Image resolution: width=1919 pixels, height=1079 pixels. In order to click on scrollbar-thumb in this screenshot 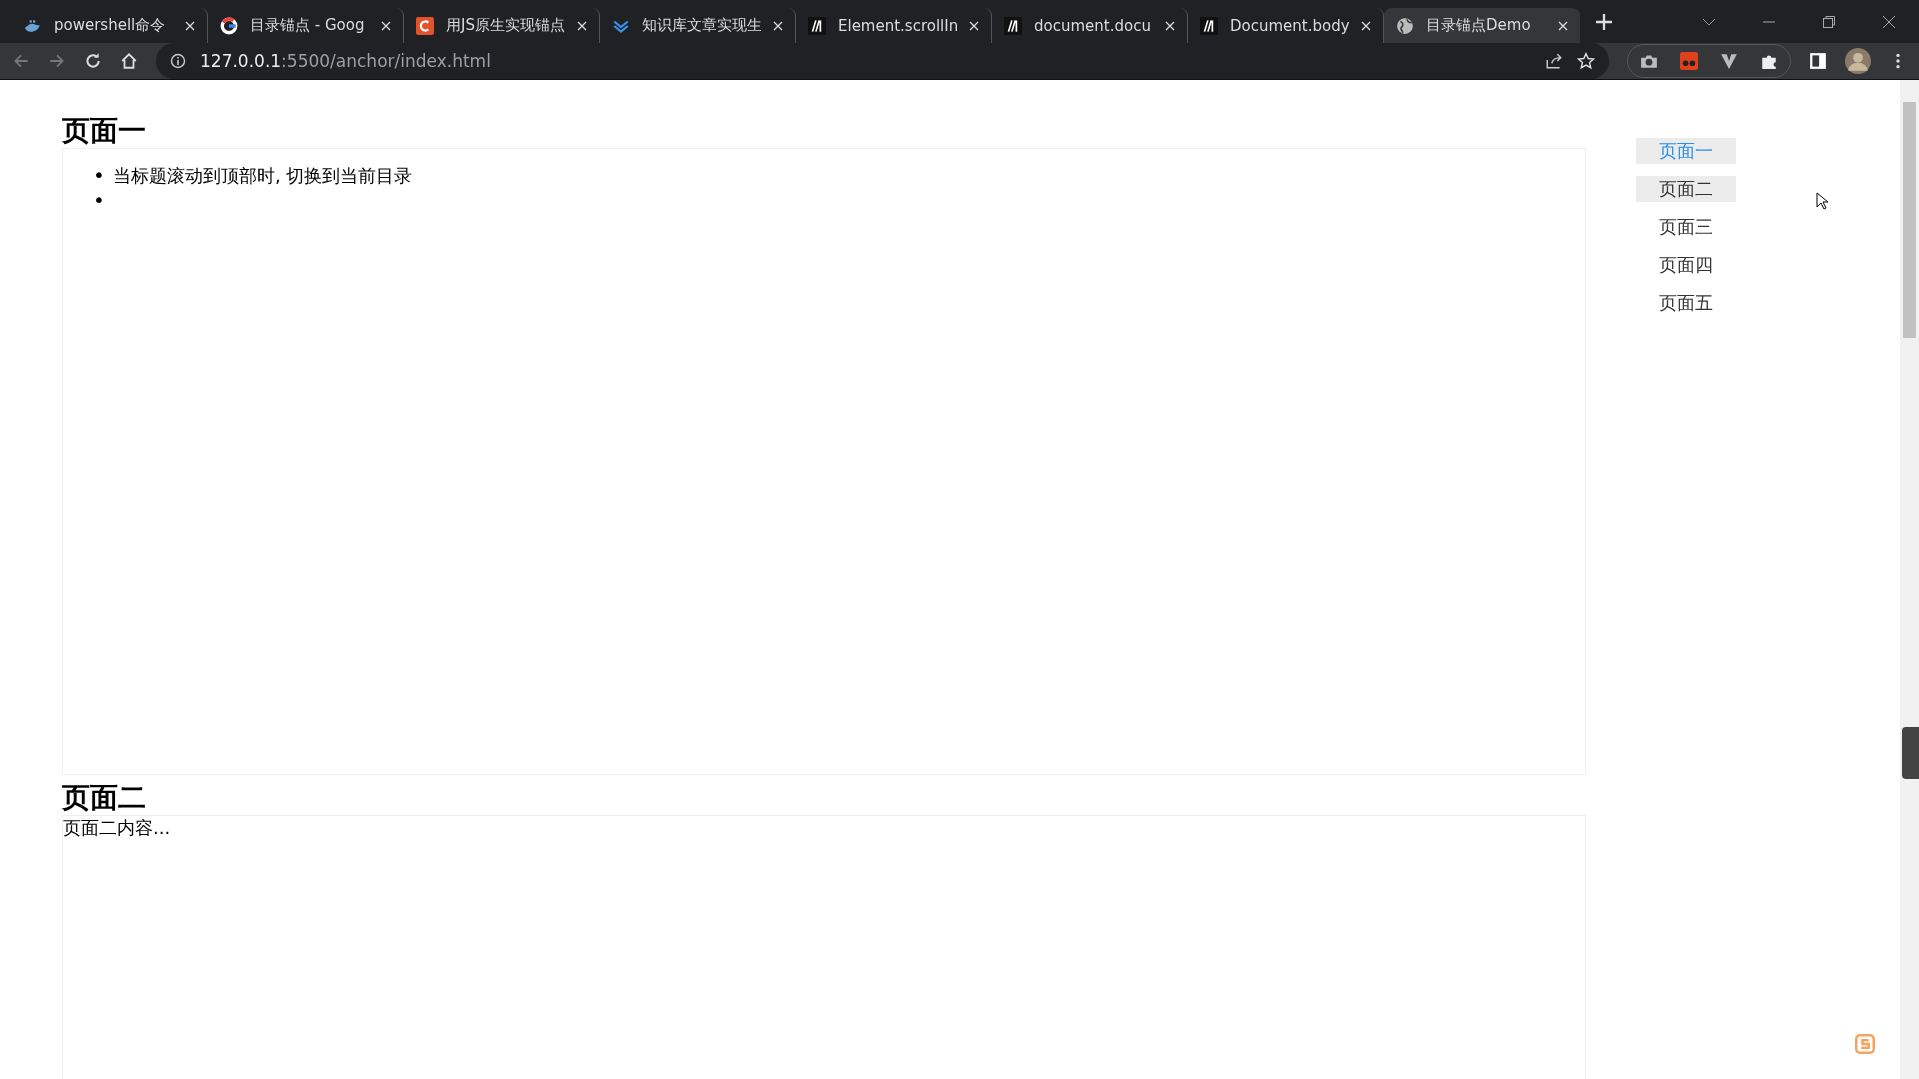, I will do `click(1909, 220)`.